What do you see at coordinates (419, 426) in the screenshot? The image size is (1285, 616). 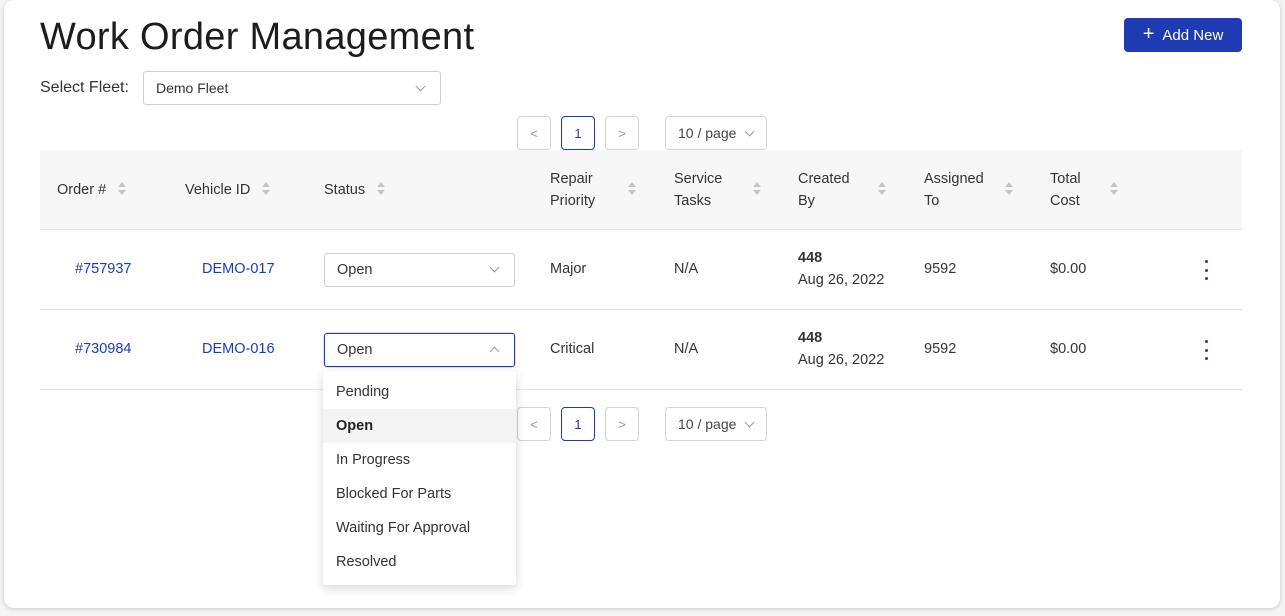 I see `status-option-open: Open` at bounding box center [419, 426].